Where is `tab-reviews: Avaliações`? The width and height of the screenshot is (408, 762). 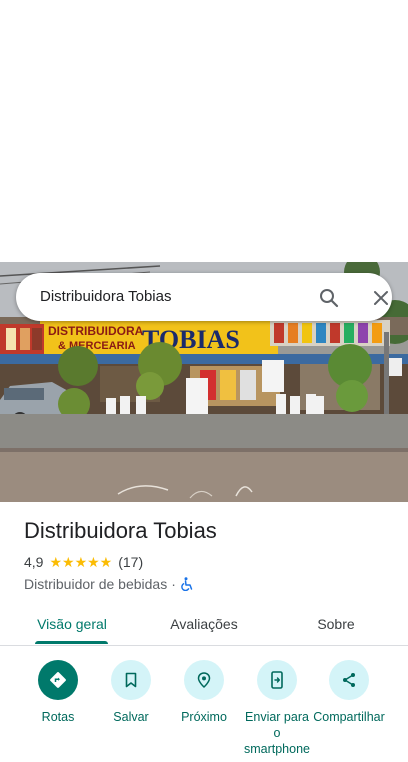 tab-reviews: Avaliações is located at coordinates (204, 624).